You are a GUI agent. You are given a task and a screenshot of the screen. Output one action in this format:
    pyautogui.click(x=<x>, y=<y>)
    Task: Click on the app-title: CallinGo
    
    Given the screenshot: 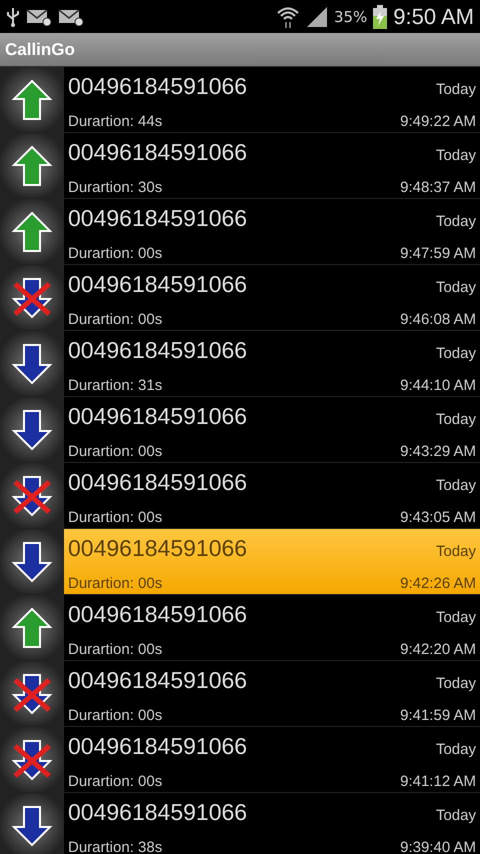 What is the action you would take?
    pyautogui.click(x=40, y=50)
    